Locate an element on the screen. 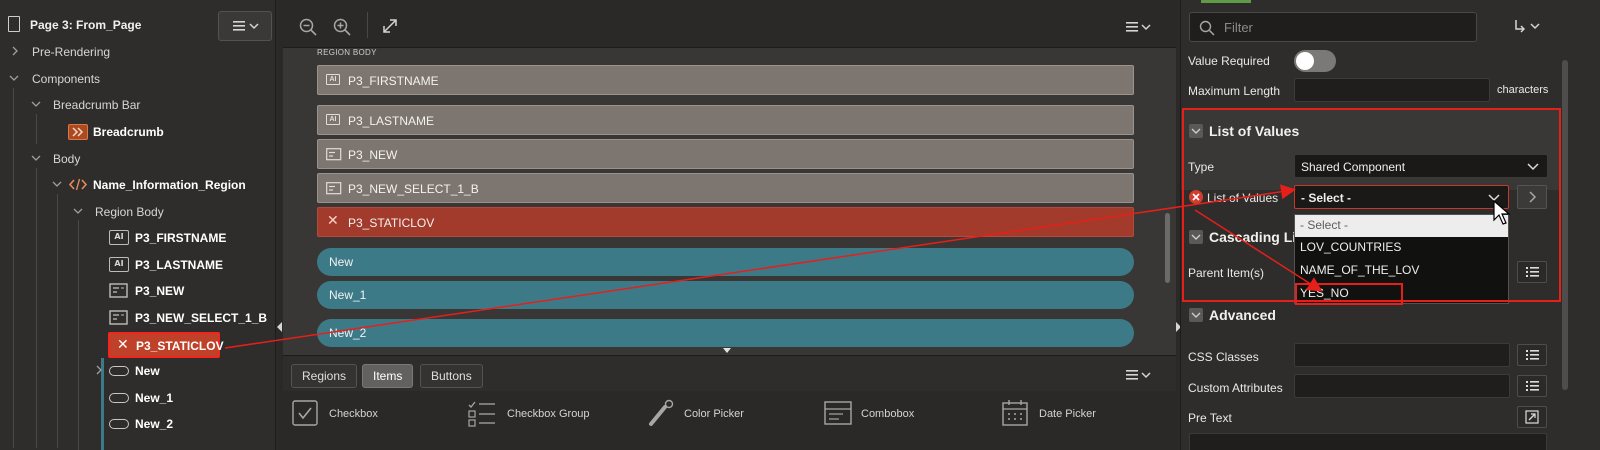 This screenshot has height=450, width=1600. gallery-item-date-picker: Date Picker is located at coordinates (1061, 414).